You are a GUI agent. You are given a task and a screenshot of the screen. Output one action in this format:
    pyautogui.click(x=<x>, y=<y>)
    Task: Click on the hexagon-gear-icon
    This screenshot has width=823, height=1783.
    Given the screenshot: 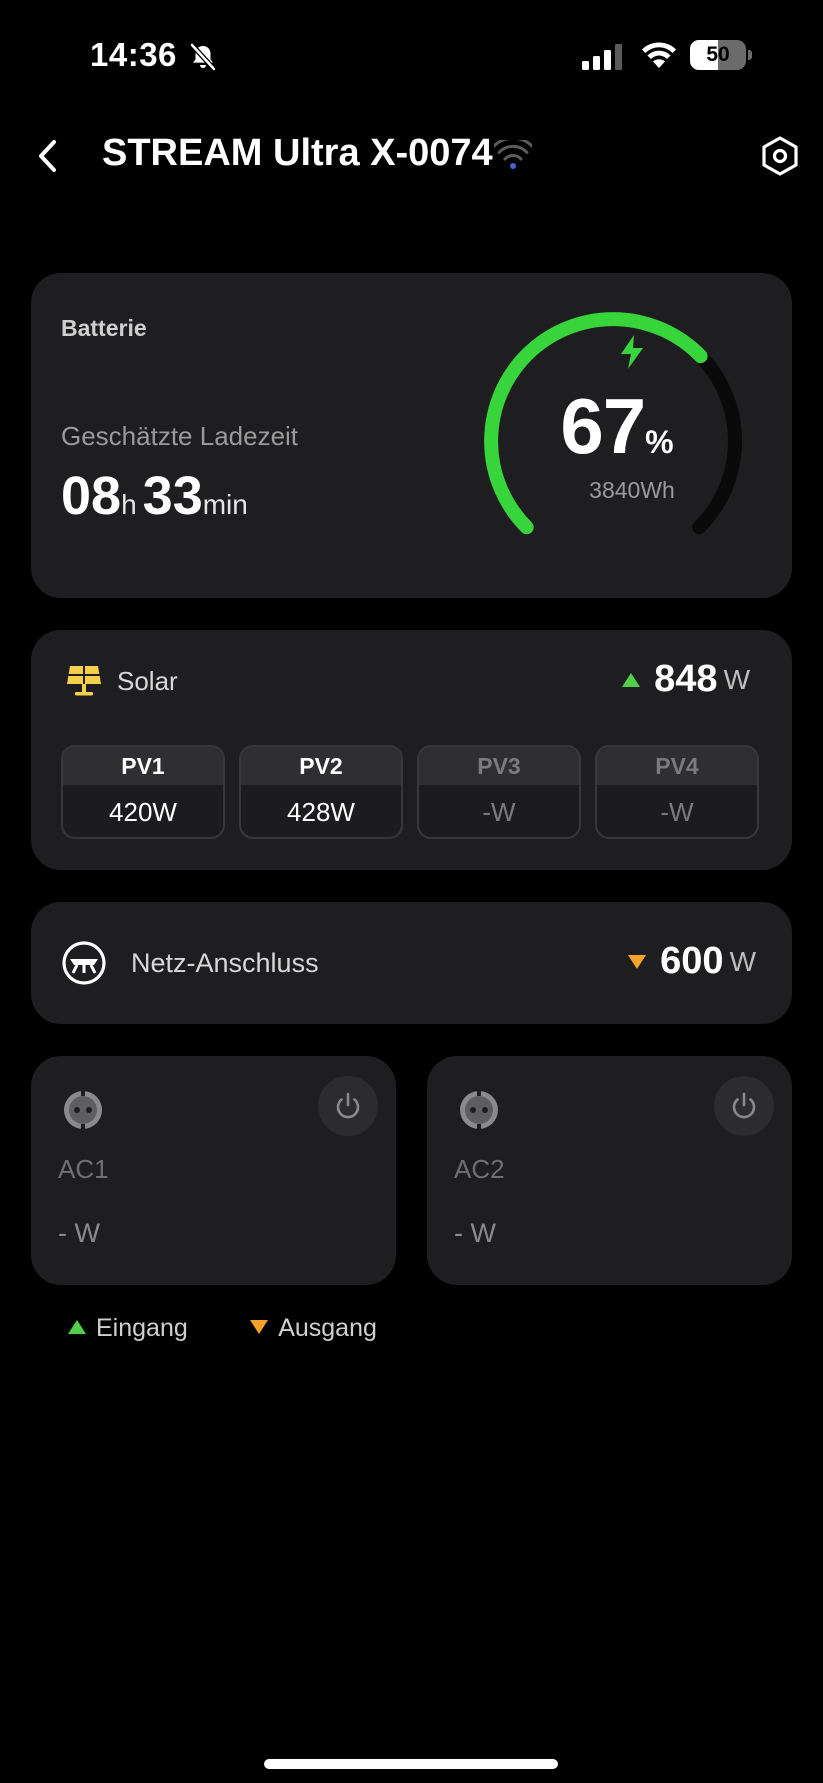 What is the action you would take?
    pyautogui.click(x=780, y=156)
    